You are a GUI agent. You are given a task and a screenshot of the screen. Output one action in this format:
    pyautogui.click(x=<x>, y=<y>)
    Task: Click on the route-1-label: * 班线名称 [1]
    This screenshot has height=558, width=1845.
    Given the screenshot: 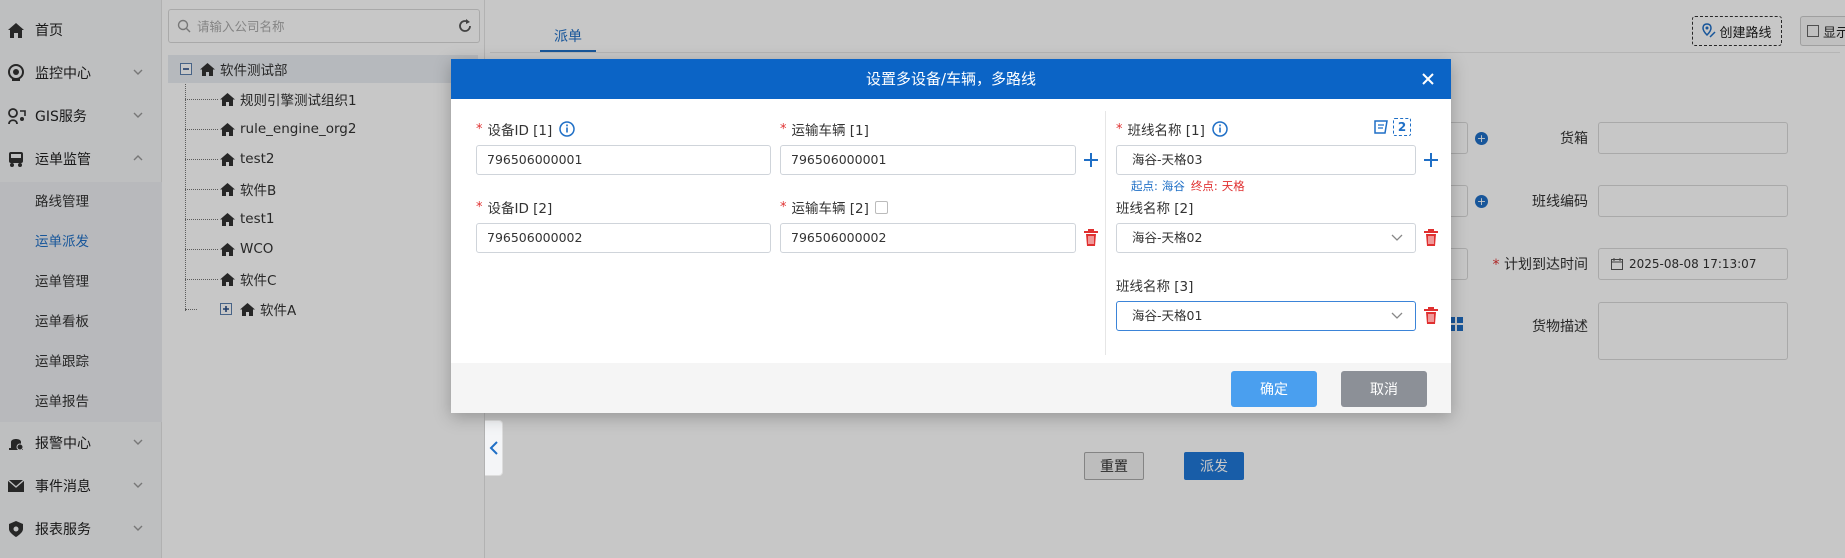 What is the action you would take?
    pyautogui.click(x=1172, y=129)
    